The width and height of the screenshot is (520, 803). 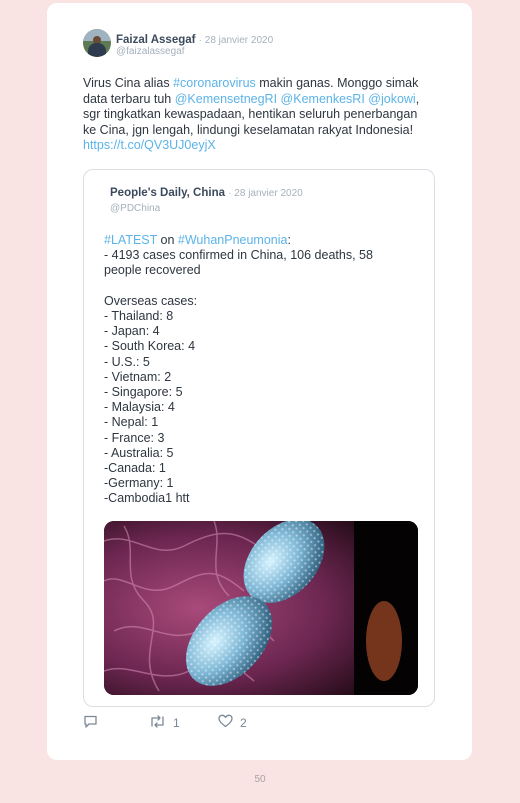 What do you see at coordinates (260, 779) in the screenshot?
I see `page-number: 50` at bounding box center [260, 779].